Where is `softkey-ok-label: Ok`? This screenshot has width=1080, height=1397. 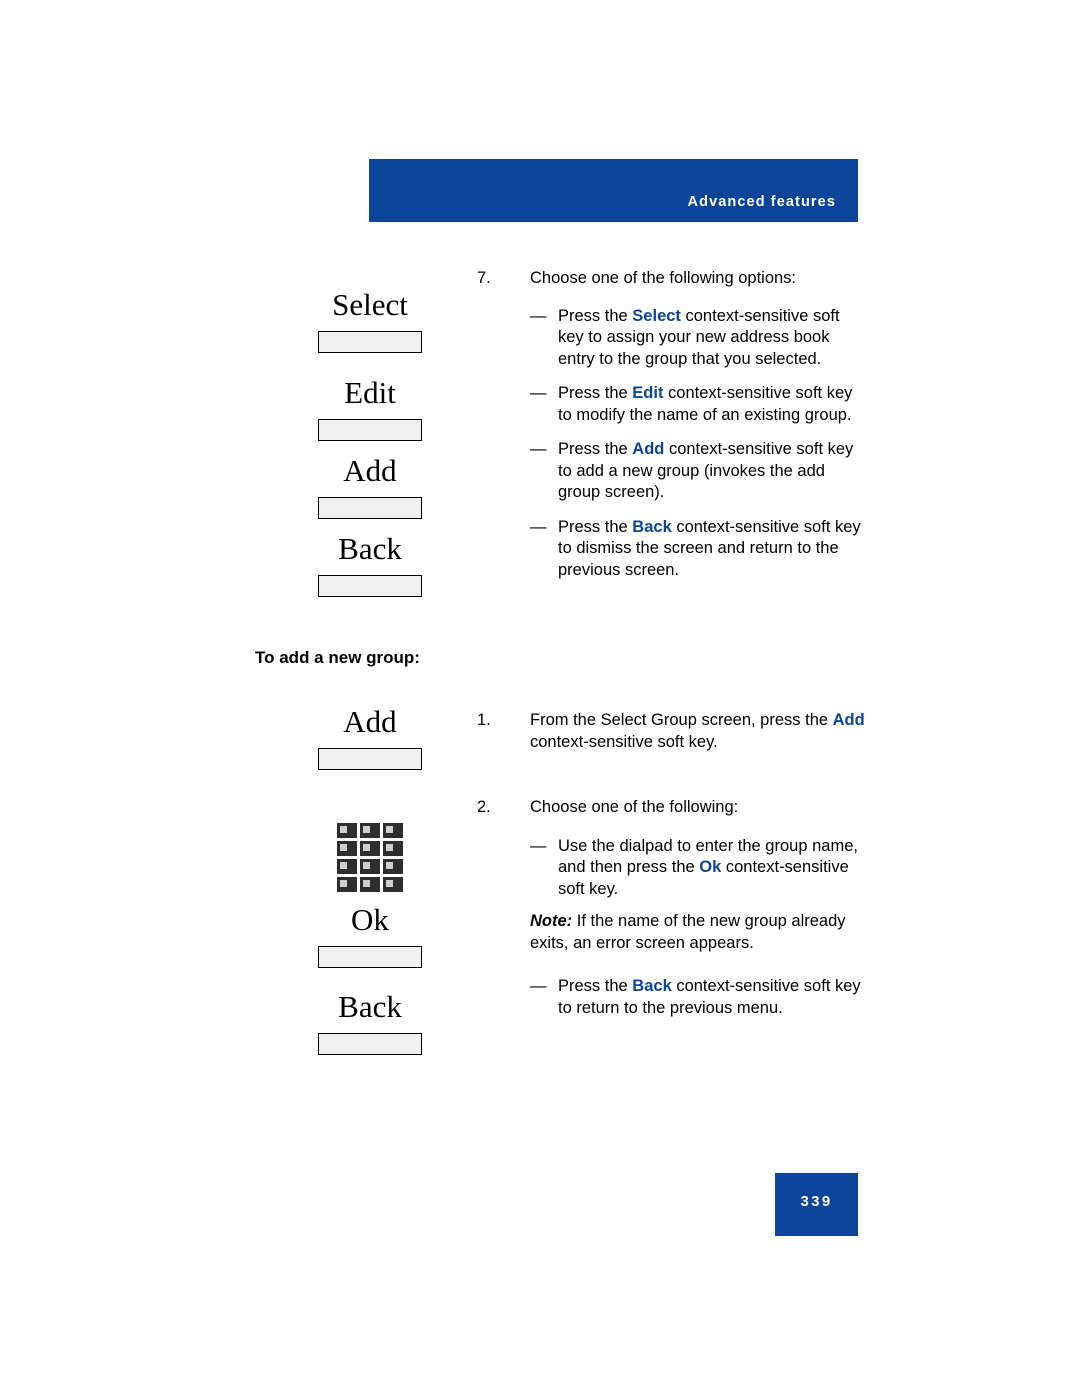
softkey-ok-label: Ok is located at coordinates (370, 919).